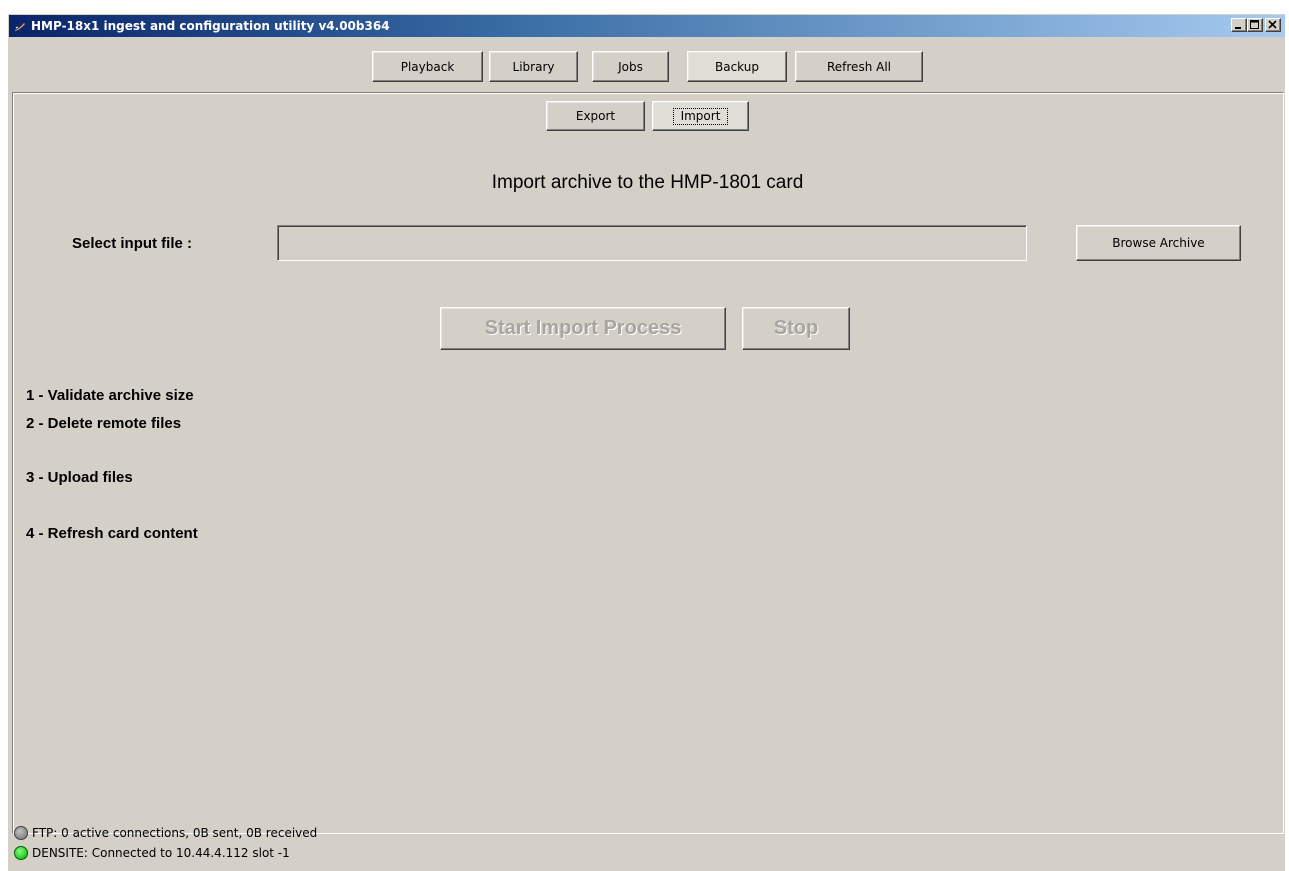 Image resolution: width=1289 pixels, height=871 pixels. Describe the element at coordinates (21, 853) in the screenshot. I see `densite-status-icon` at that location.